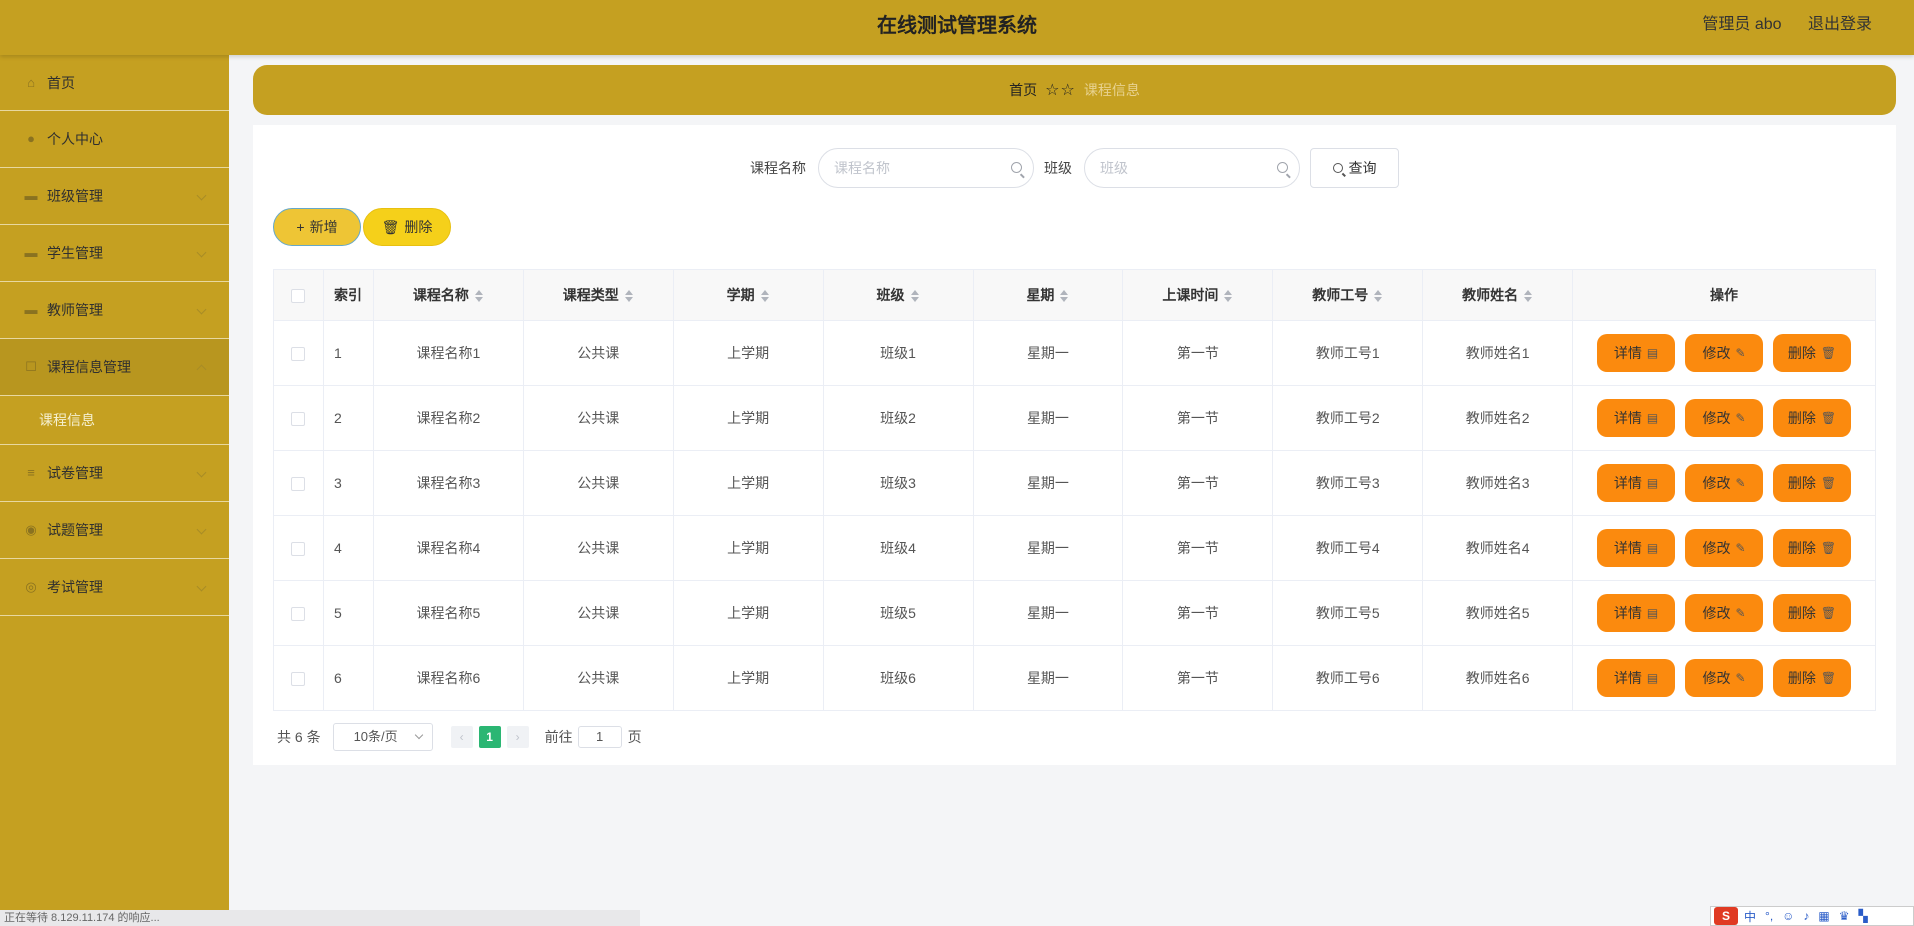 The width and height of the screenshot is (1914, 926). What do you see at coordinates (1023, 90) in the screenshot?
I see `breadcrumb-home: 首页` at bounding box center [1023, 90].